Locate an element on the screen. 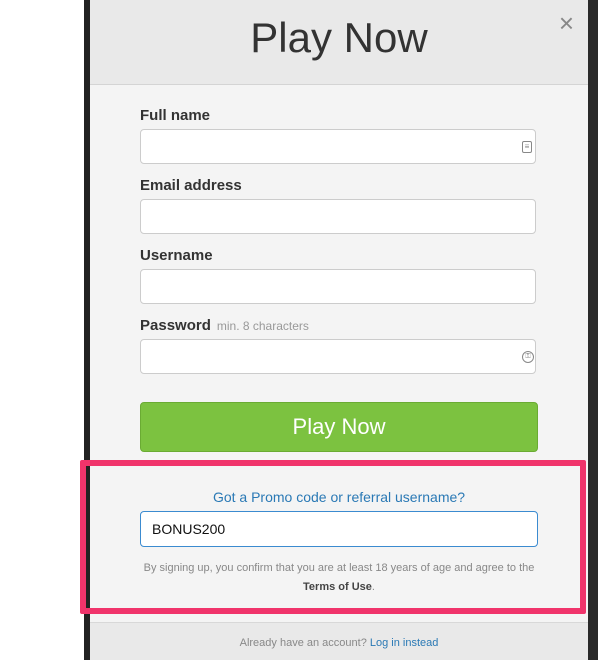 The image size is (598, 660). modal-footer: Already have an account? Log in instead is located at coordinates (339, 641).